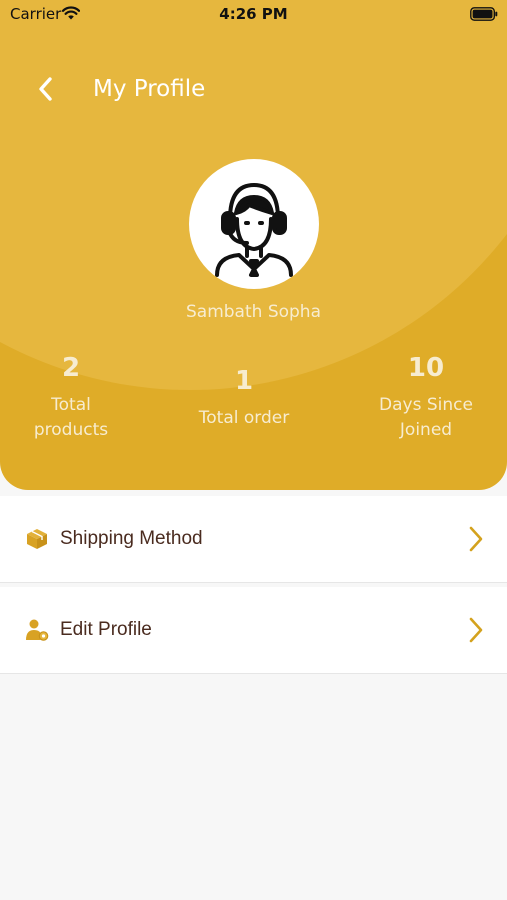 The height and width of the screenshot is (900, 507). I want to click on stat-label: Days Since Joined, so click(426, 418).